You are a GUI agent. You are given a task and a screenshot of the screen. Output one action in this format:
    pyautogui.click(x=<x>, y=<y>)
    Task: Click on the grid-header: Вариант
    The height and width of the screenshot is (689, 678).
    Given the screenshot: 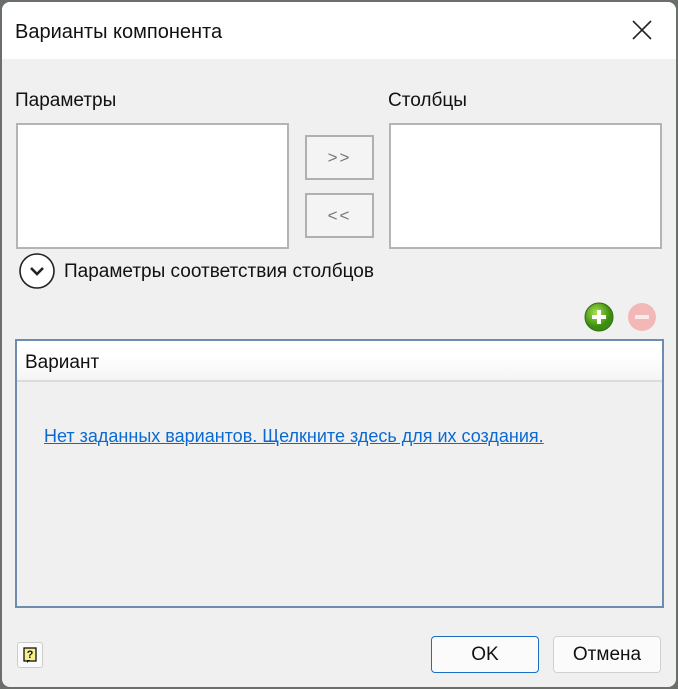 What is the action you would take?
    pyautogui.click(x=339, y=361)
    